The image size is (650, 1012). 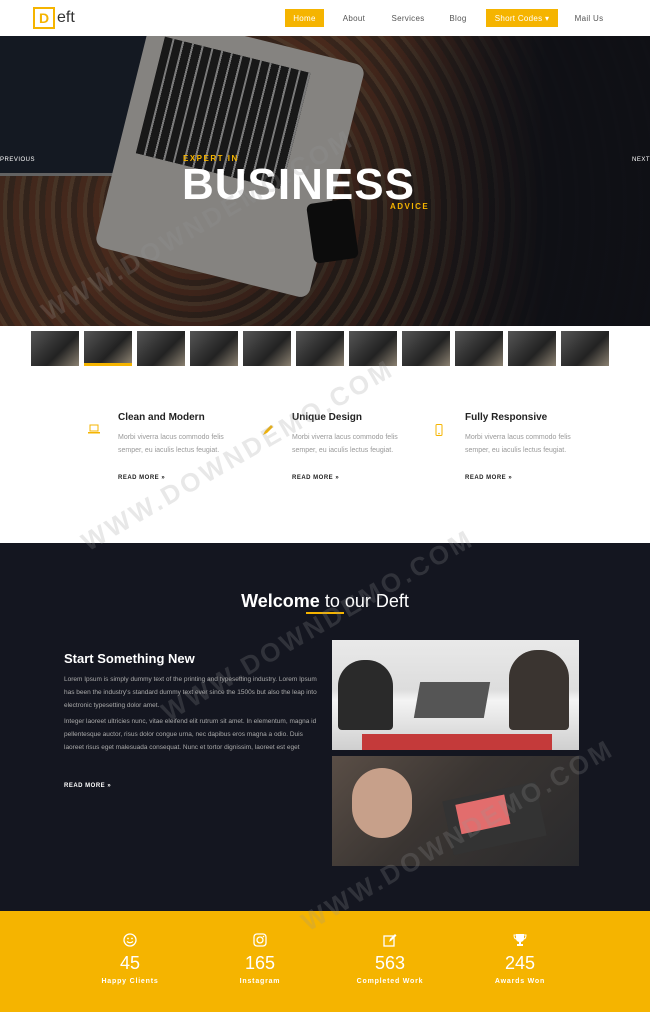 What do you see at coordinates (483, 814) in the screenshot?
I see `photo-laptop-screen` at bounding box center [483, 814].